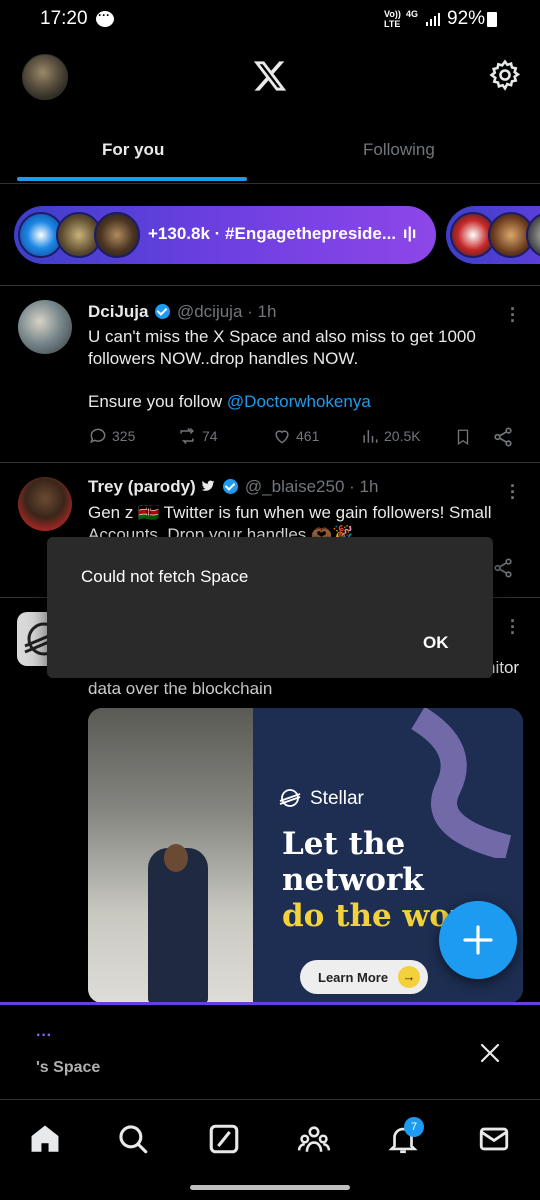 The height and width of the screenshot is (1200, 540). I want to click on compose-fab-button, so click(478, 940).